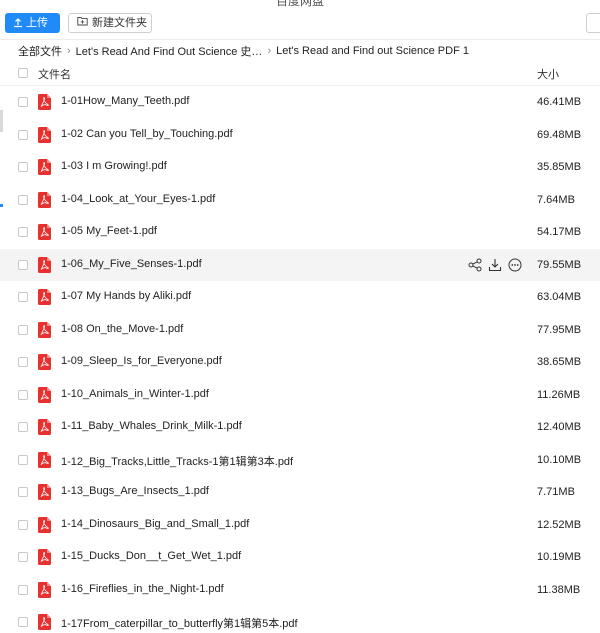 The width and height of the screenshot is (600, 633). I want to click on file-size: 54.17MB, so click(559, 232).